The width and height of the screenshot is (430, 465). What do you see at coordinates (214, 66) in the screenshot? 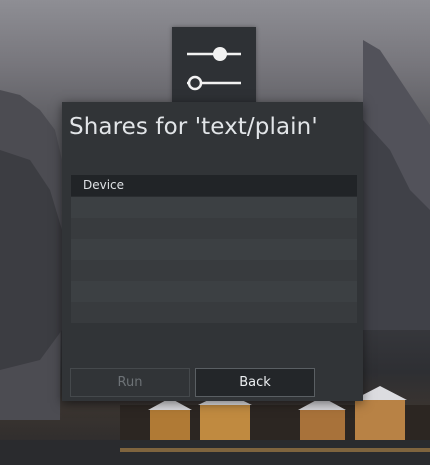
I see `settings-sliders-icon` at bounding box center [214, 66].